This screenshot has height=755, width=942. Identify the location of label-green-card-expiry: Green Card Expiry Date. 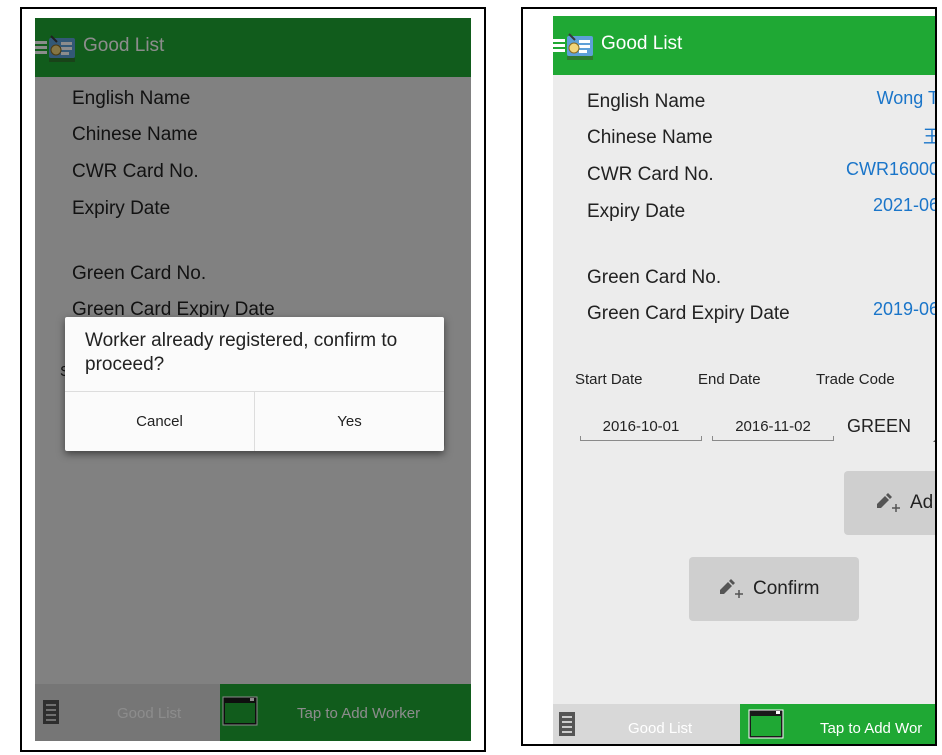
(688, 313).